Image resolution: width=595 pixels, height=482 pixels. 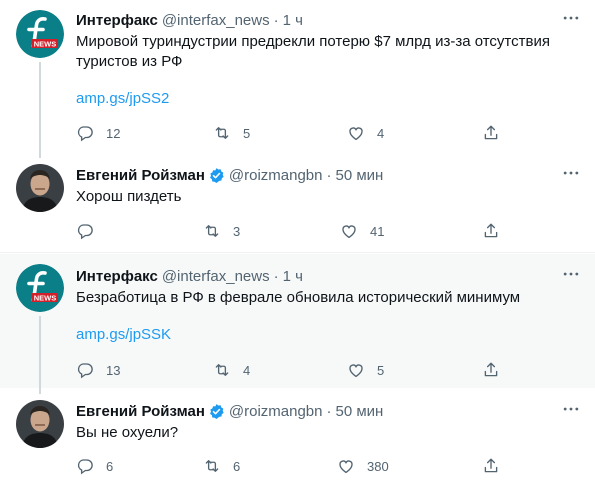 I want to click on reply-button: 12, so click(x=98, y=133).